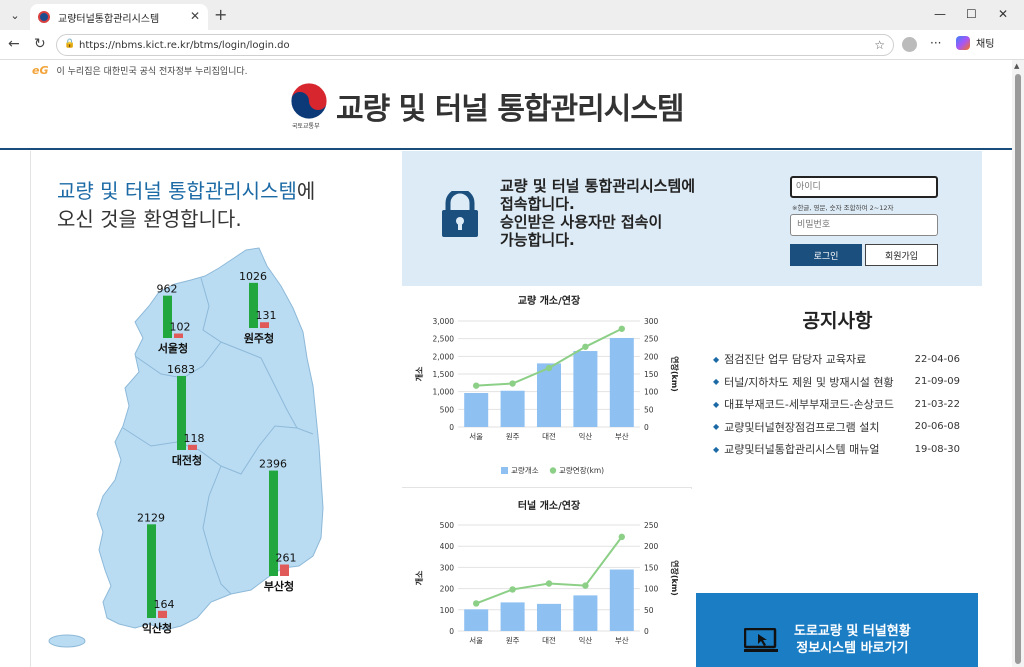 The image size is (1024, 667). Describe the element at coordinates (879, 45) in the screenshot. I see `favorite-star-icon: ☆` at that location.